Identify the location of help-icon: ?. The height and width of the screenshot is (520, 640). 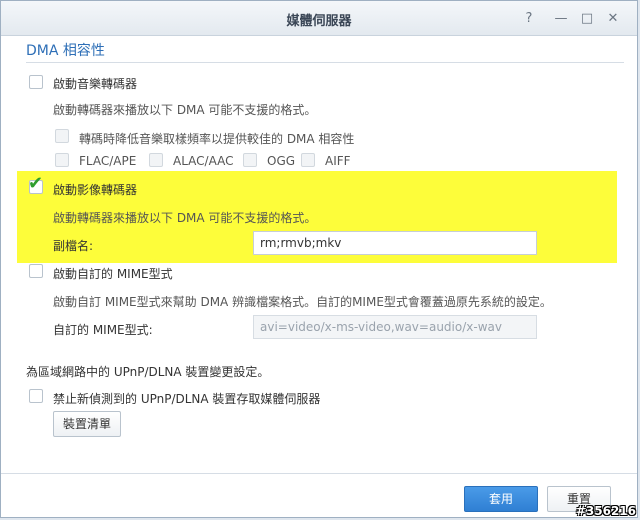
(529, 18).